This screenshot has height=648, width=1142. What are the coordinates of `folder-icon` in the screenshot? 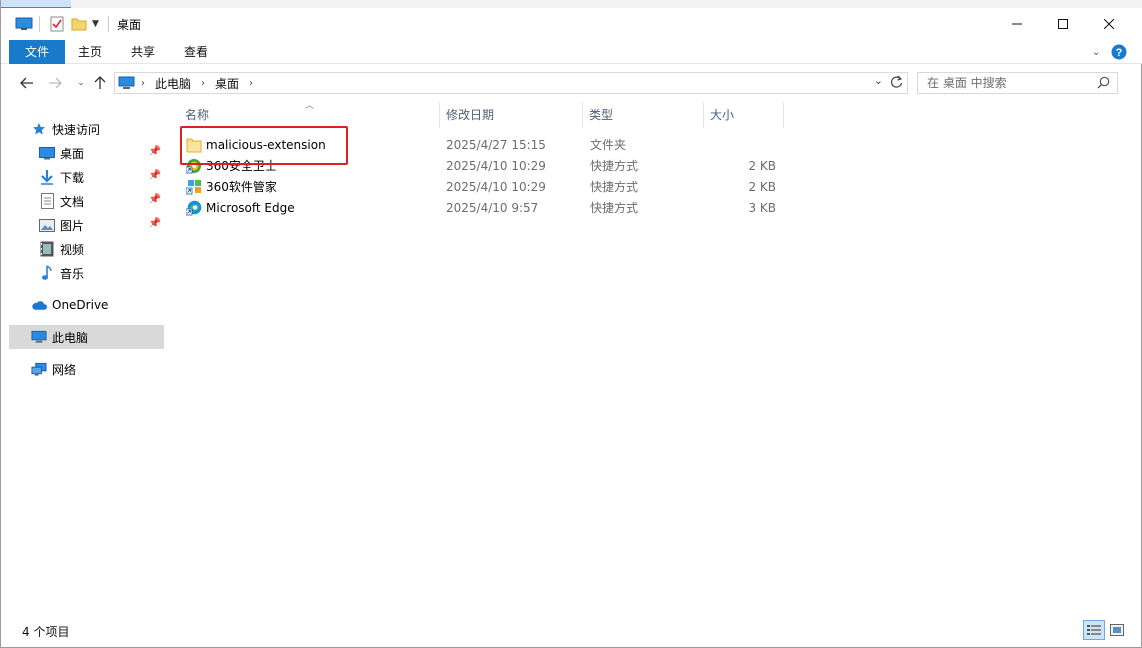 It's located at (194, 145).